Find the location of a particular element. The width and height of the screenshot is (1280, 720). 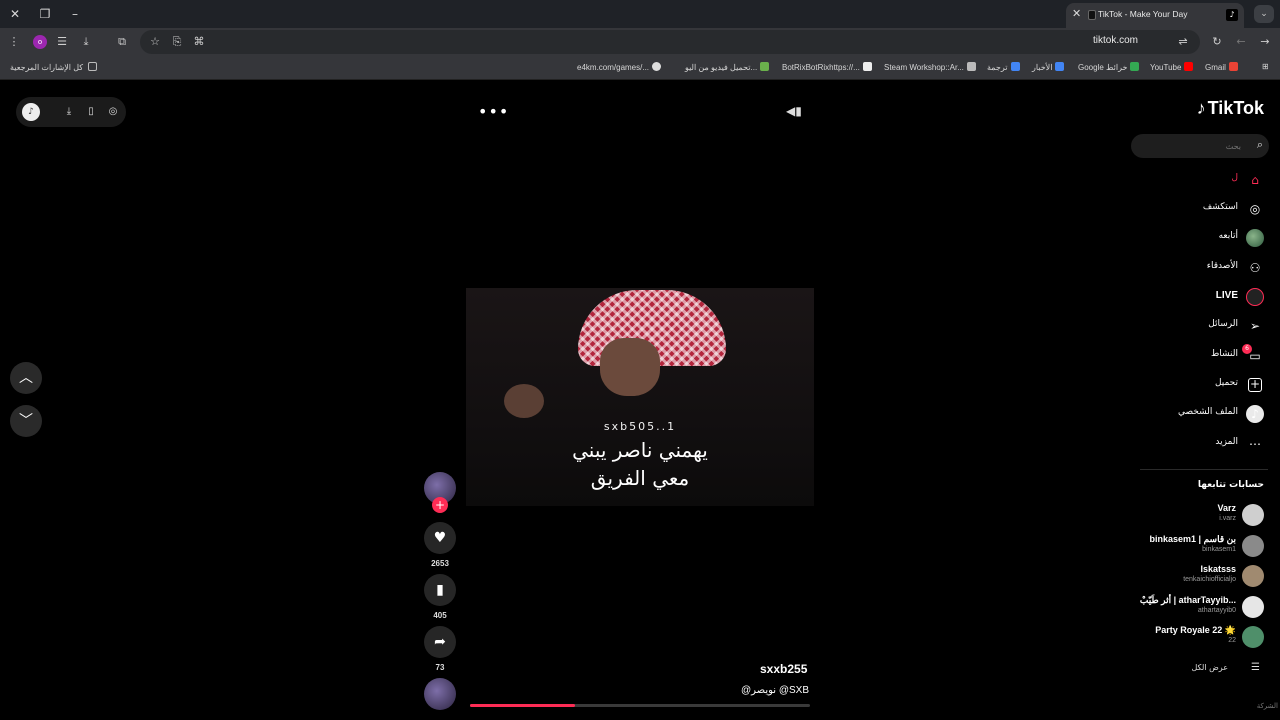

tiktok-logo: ♪ TikTok is located at coordinates (1230, 108).